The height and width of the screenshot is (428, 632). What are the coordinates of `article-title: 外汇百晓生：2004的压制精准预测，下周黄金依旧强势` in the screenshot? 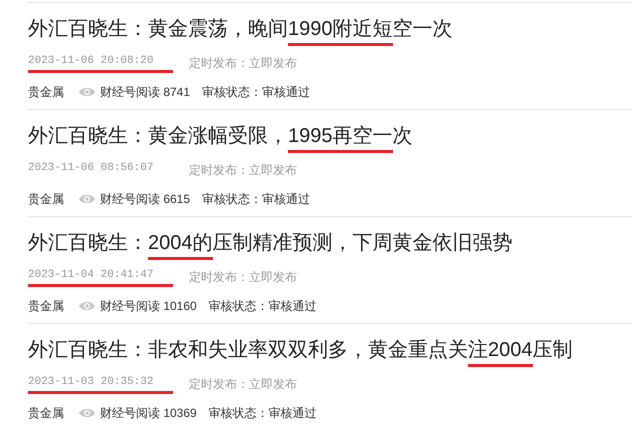 It's located at (330, 243).